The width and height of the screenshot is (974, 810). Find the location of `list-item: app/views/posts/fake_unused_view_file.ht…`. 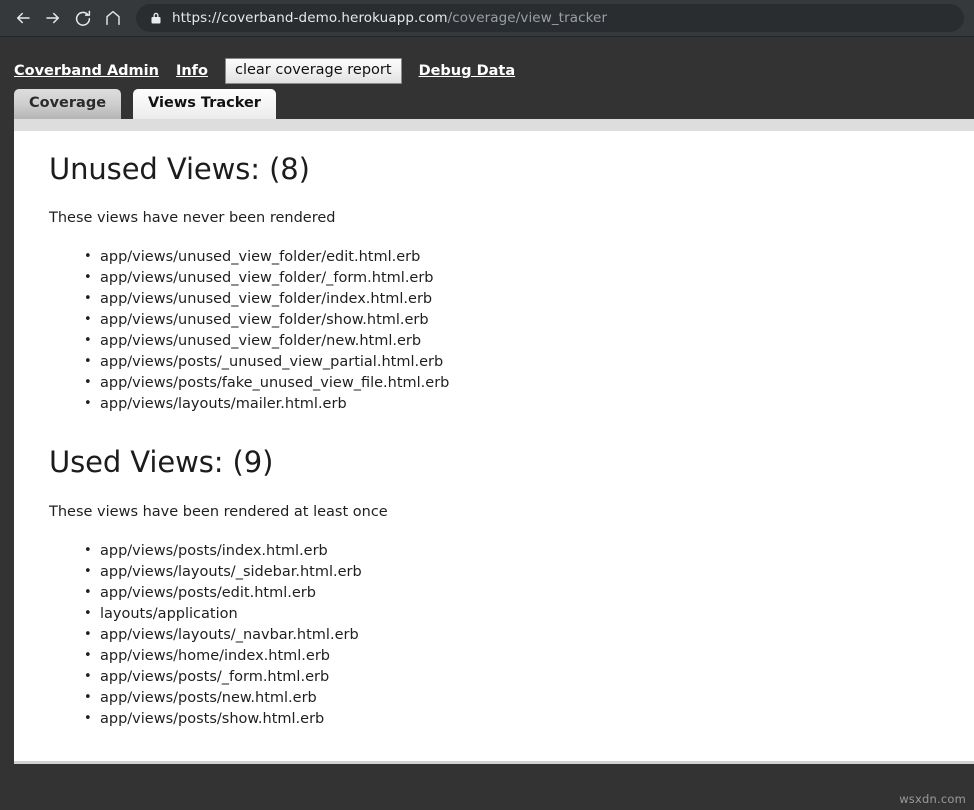

list-item: app/views/posts/fake_unused_view_file.ht… is located at coordinates (528, 383).